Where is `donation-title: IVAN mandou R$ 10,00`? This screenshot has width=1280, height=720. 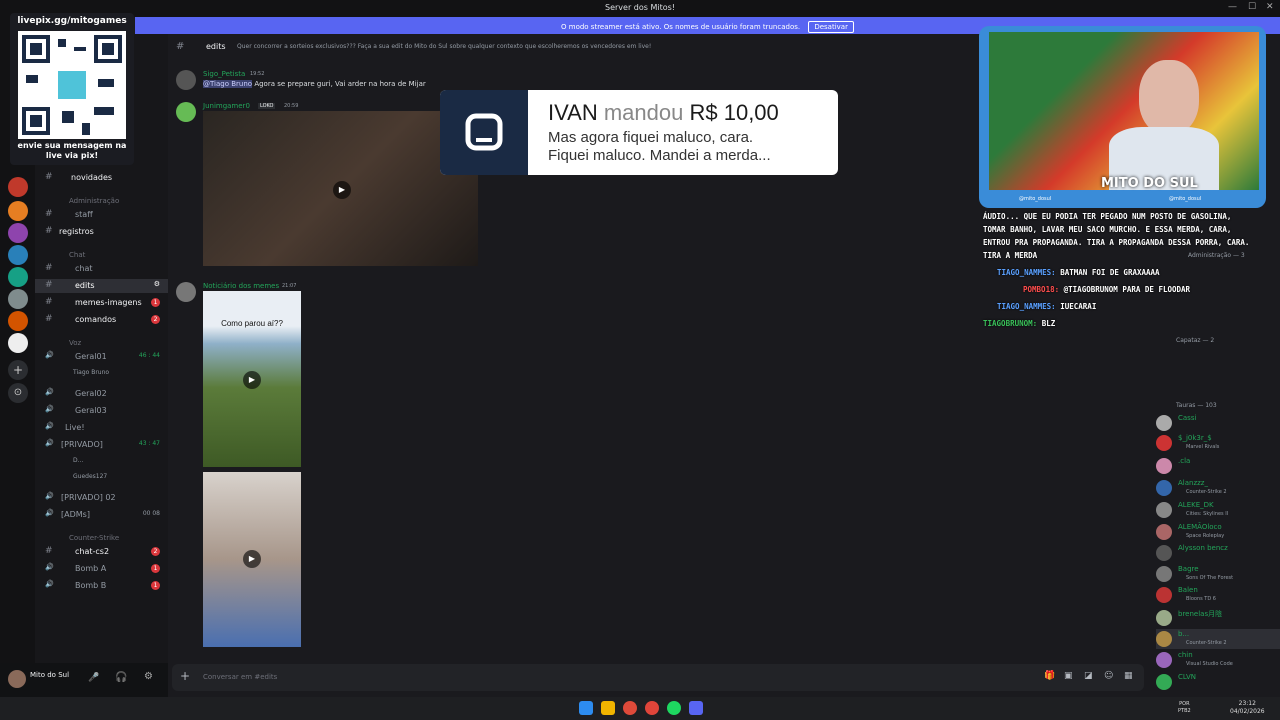
donation-title: IVAN mandou R$ 10,00 is located at coordinates (663, 112).